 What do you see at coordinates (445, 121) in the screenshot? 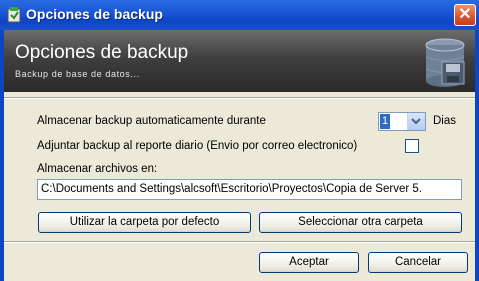
I see `days-unit-label: Dias` at bounding box center [445, 121].